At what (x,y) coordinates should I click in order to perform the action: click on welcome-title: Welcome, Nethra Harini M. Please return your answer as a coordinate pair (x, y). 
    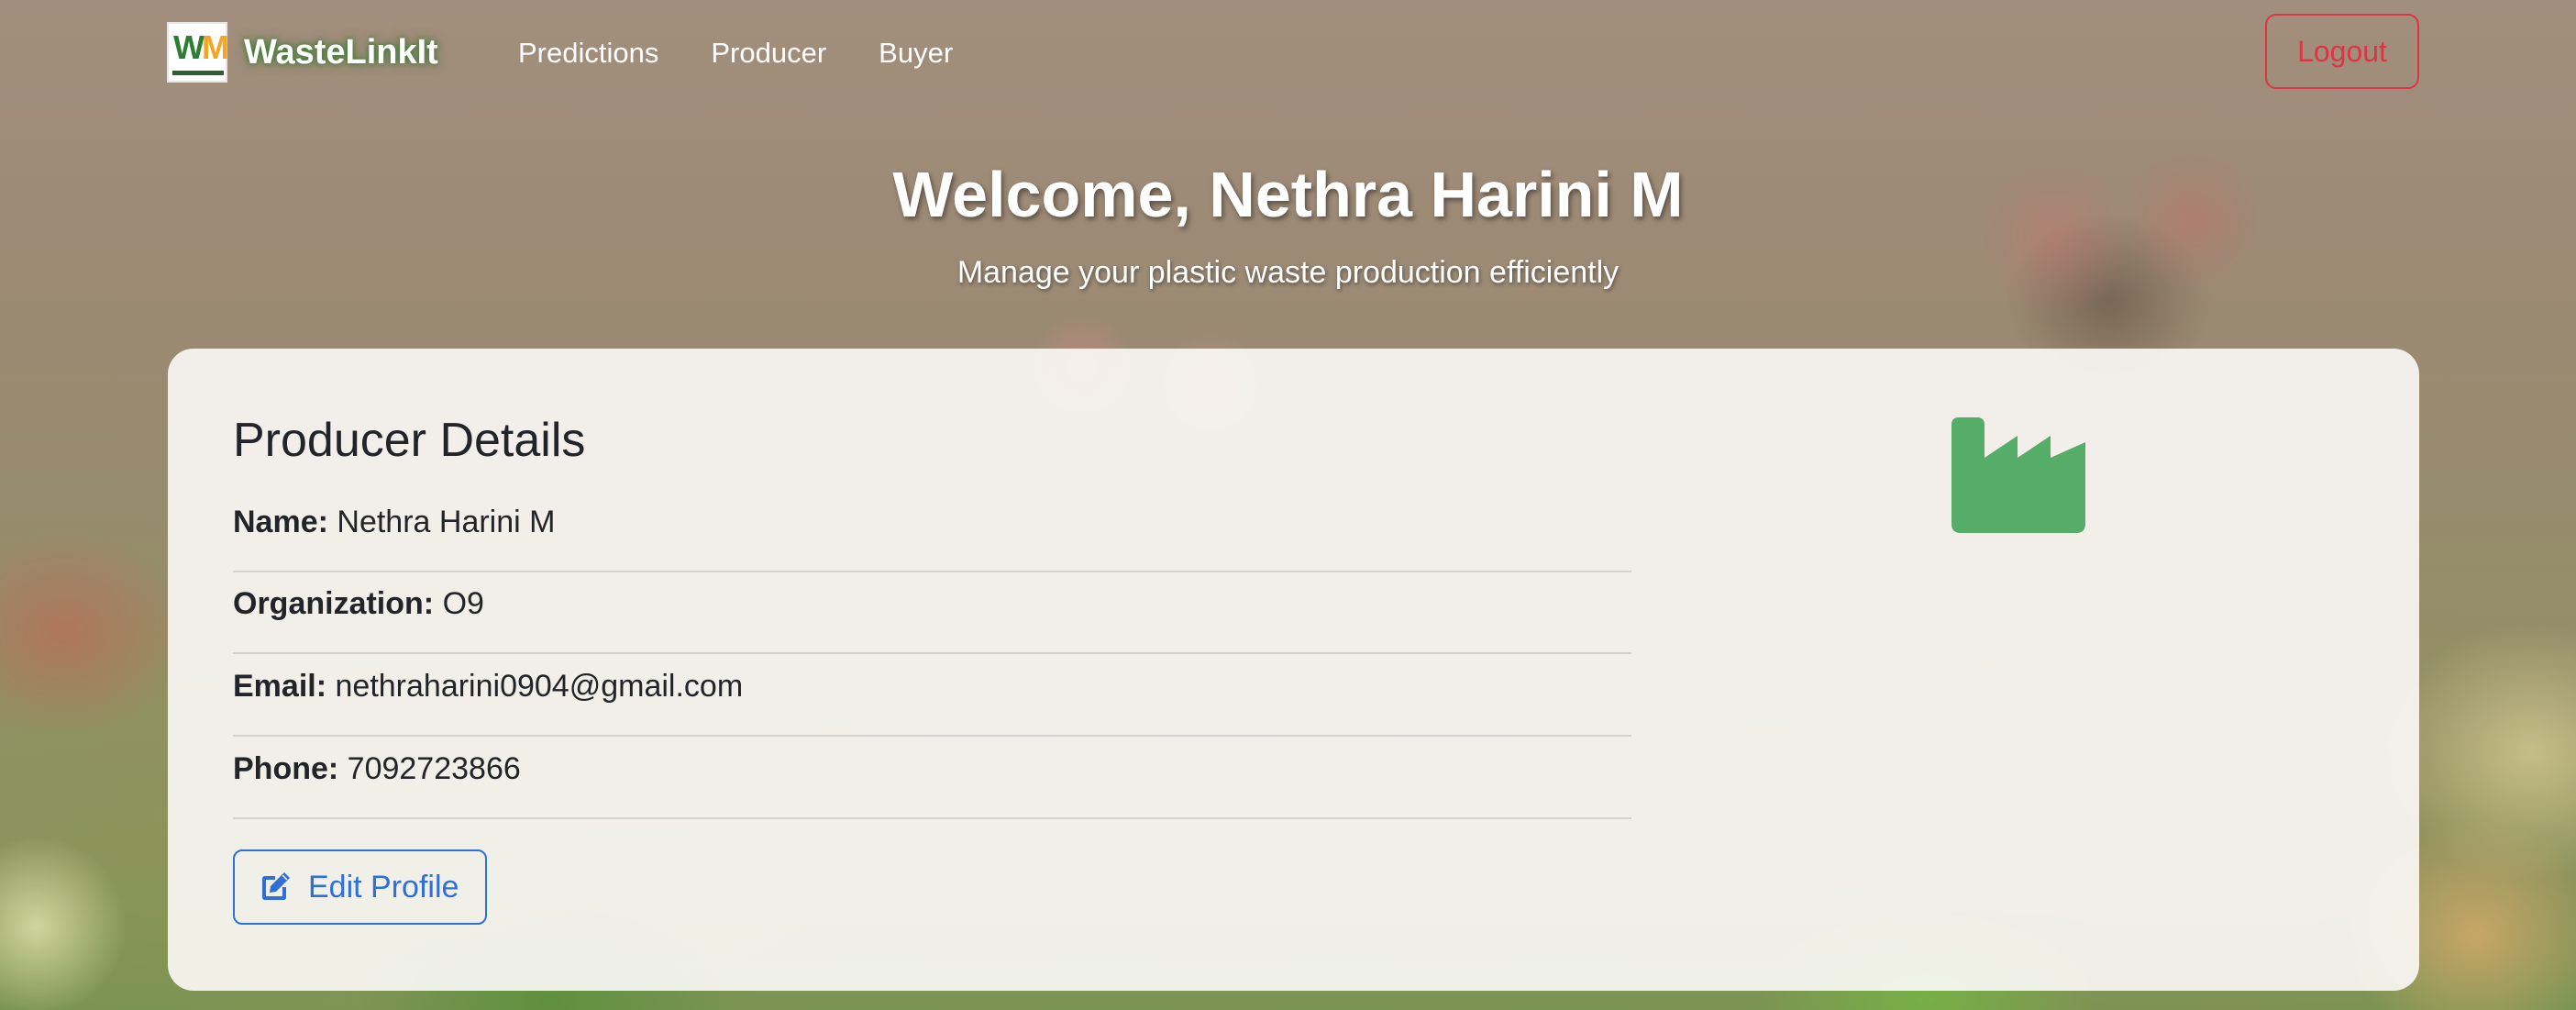
    Looking at the image, I should click on (1288, 194).